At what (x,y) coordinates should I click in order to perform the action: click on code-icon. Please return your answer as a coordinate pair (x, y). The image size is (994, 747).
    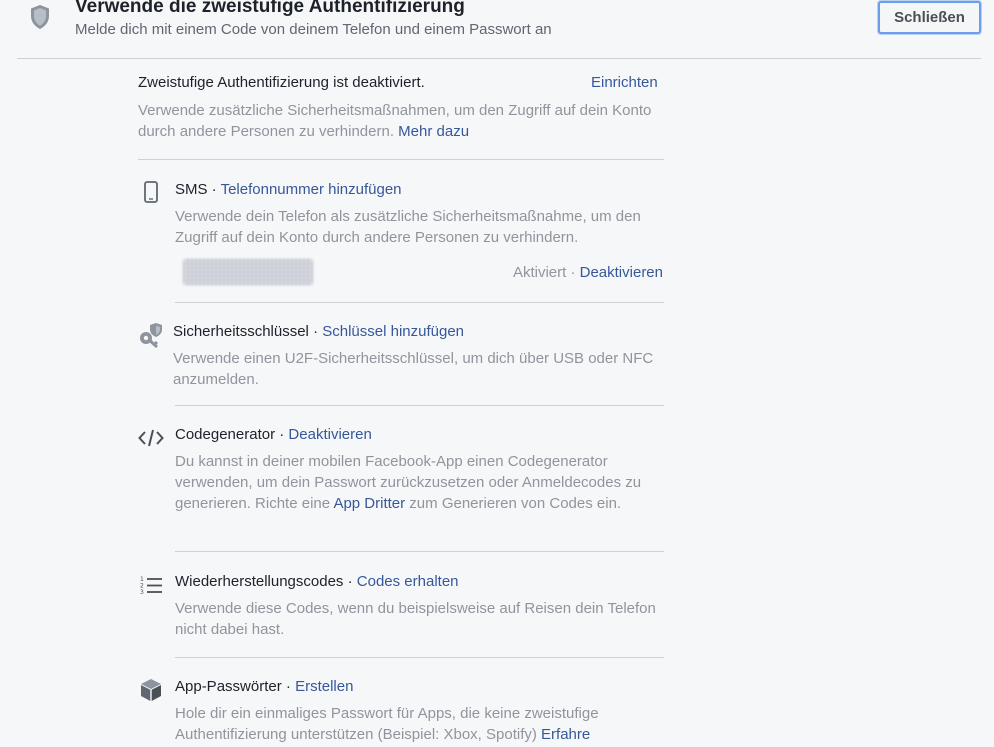
    Looking at the image, I should click on (151, 440).